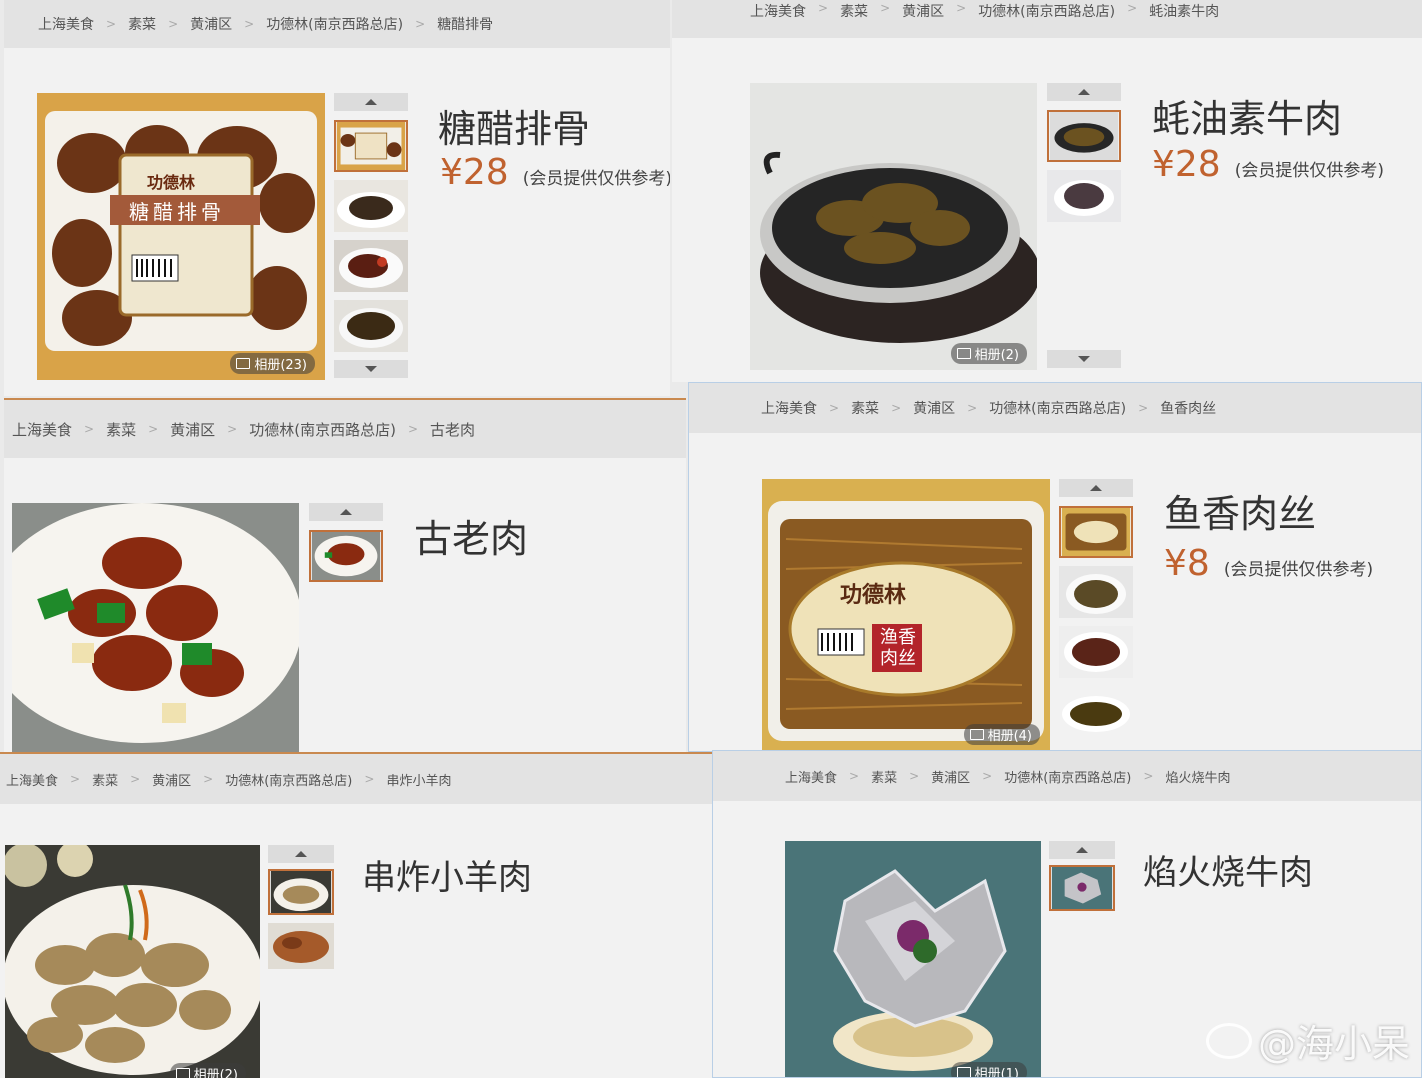 This screenshot has height=1078, width=1422. I want to click on package-label: 渔香肉丝, so click(898, 648).